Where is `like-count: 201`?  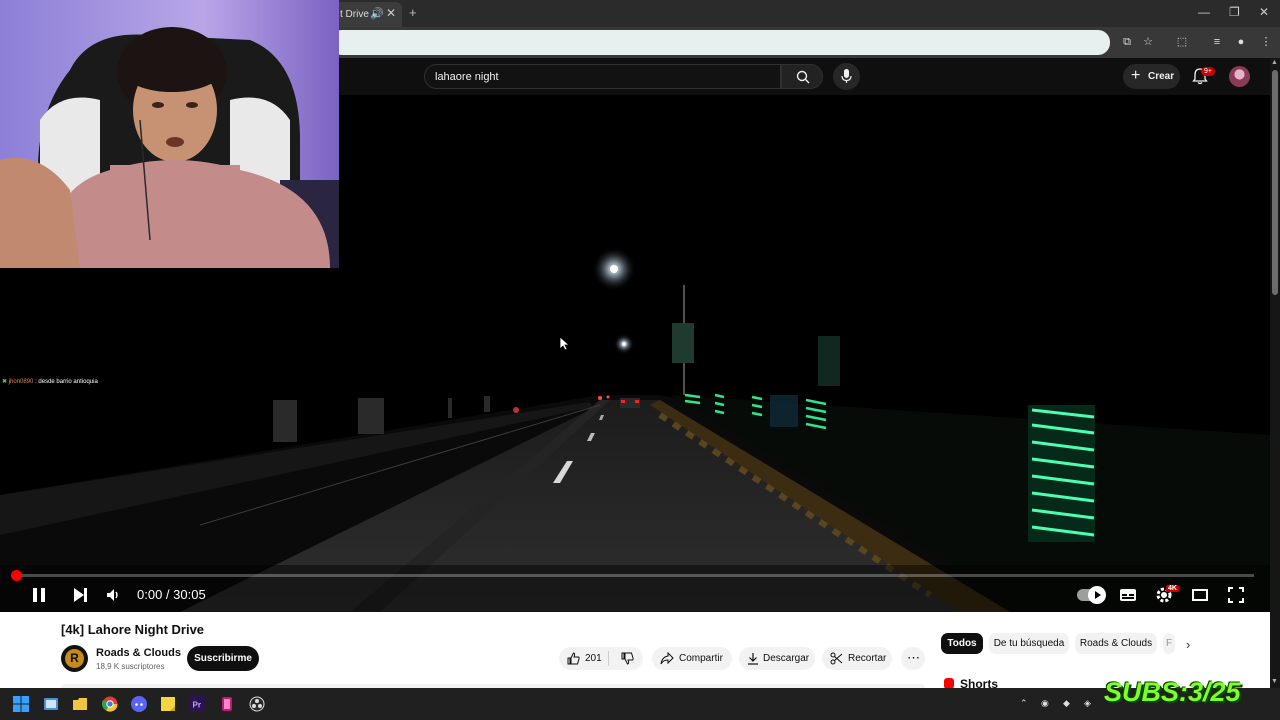
like-count: 201 is located at coordinates (593, 658).